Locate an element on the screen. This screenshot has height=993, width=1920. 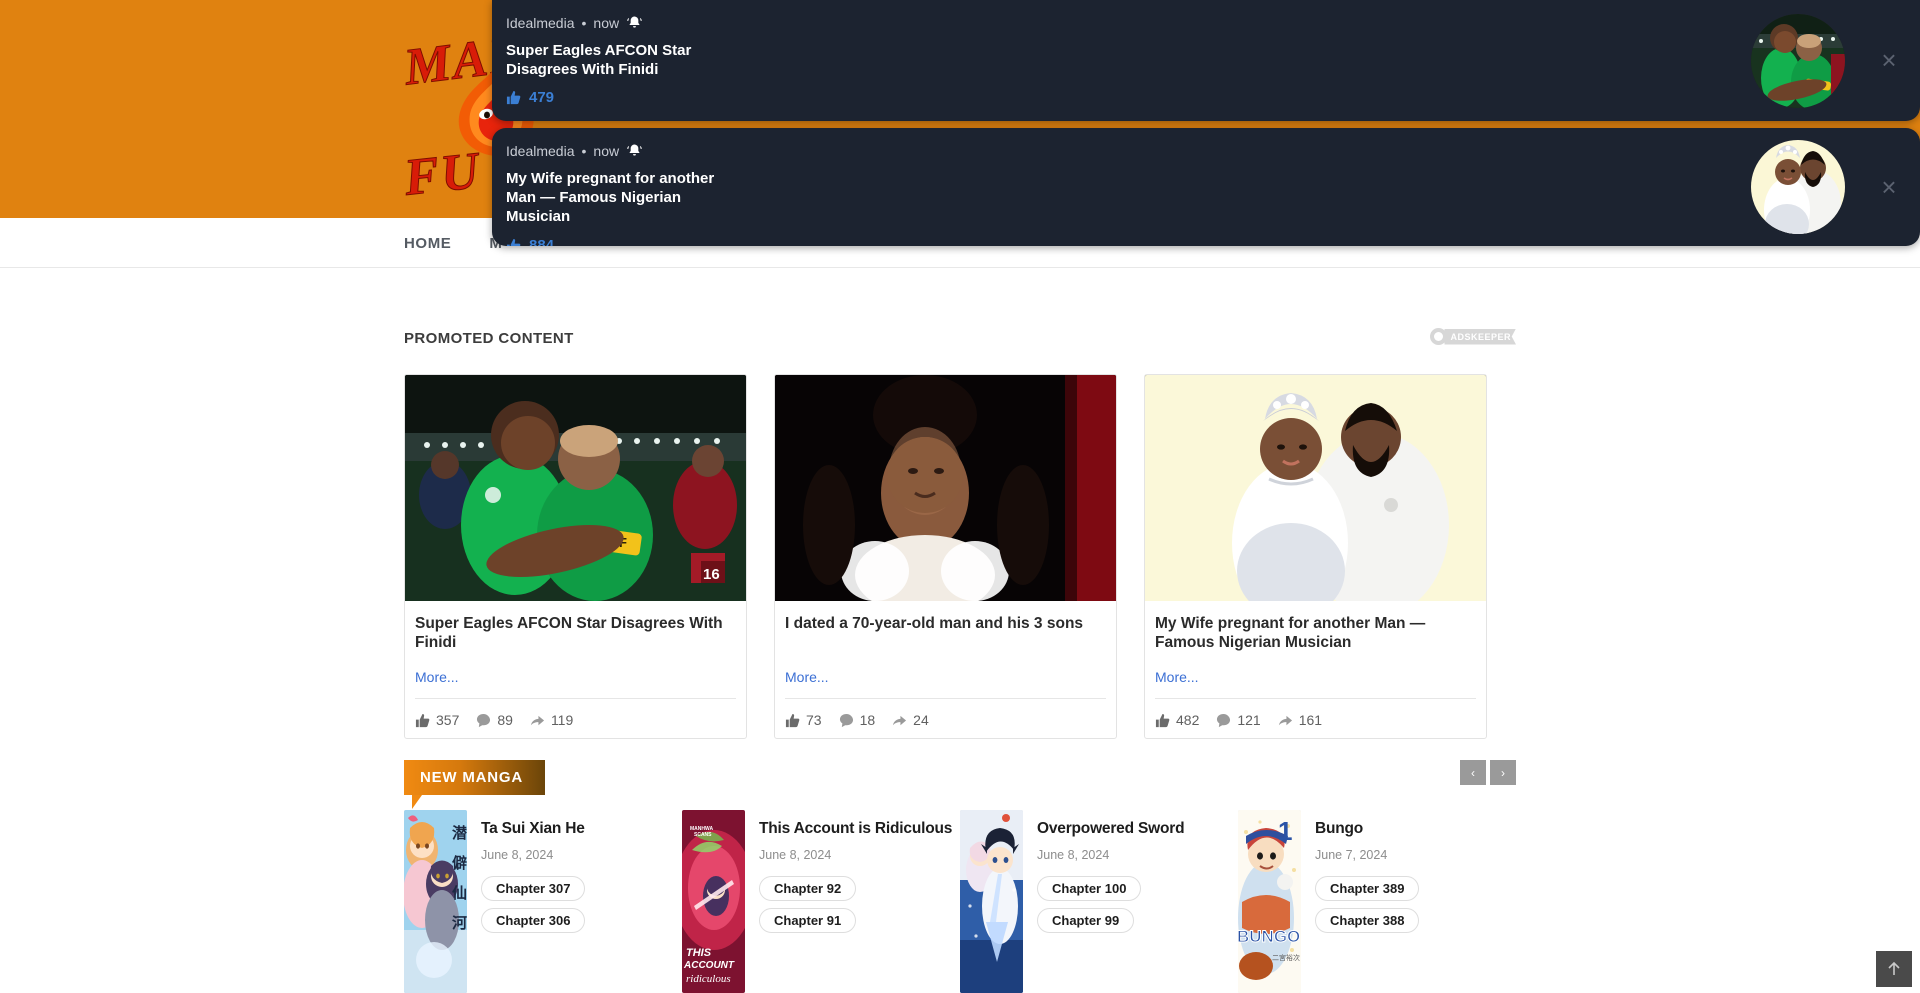
chapter-link: Chapter 92 is located at coordinates (808, 888).